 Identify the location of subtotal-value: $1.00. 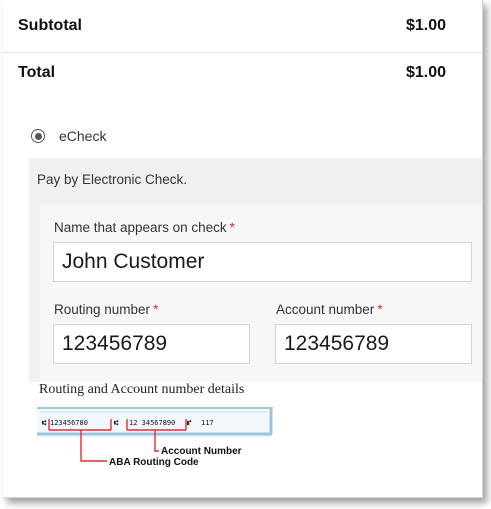
(425, 25).